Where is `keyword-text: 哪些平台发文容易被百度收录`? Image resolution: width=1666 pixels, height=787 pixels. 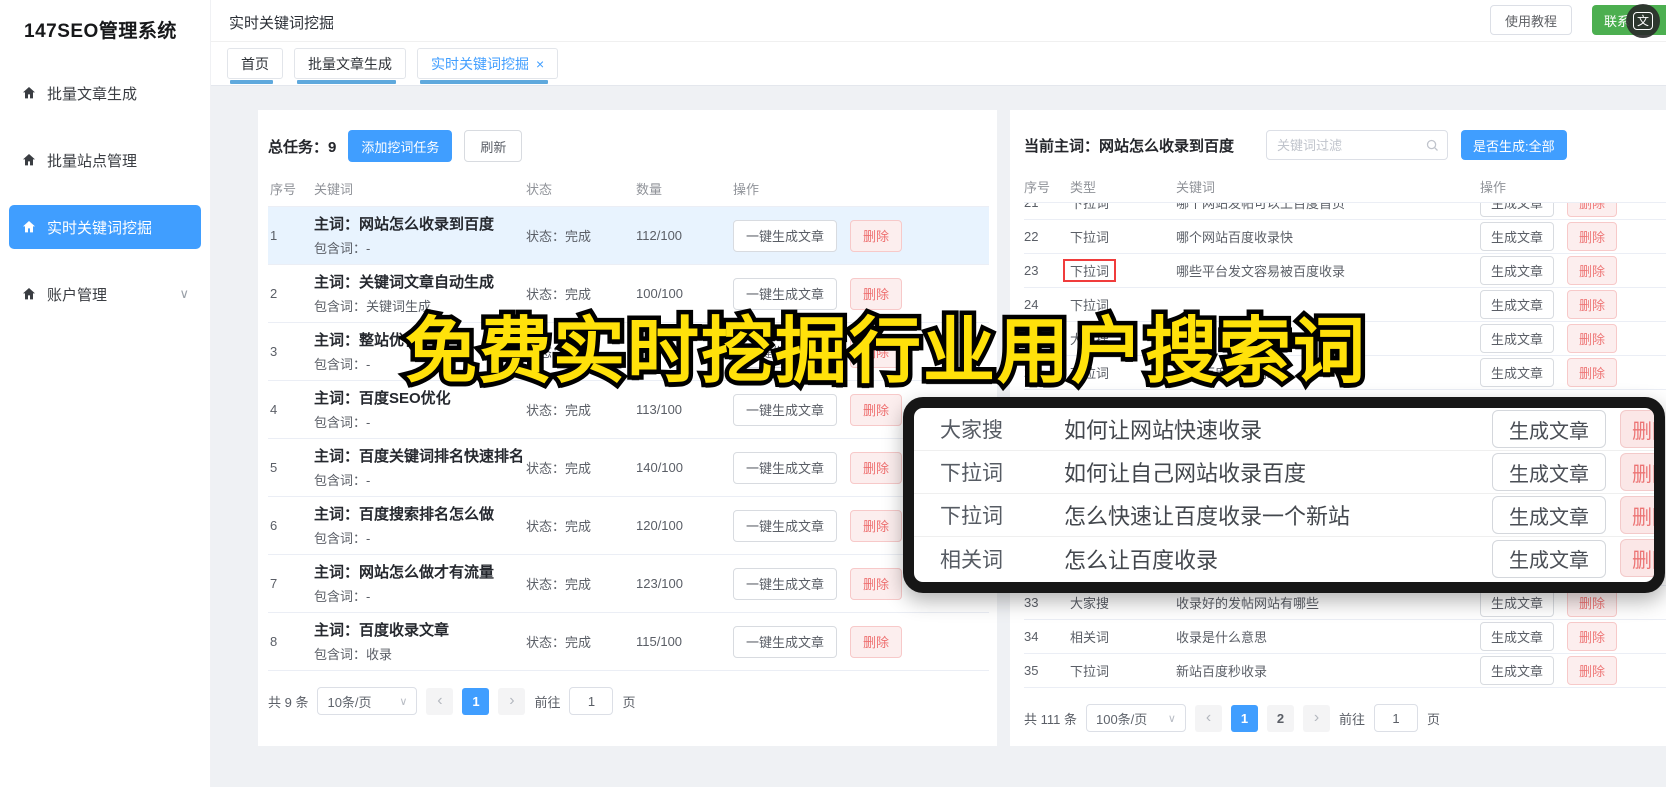
keyword-text: 哪些平台发文容易被百度收录 is located at coordinates (1261, 271).